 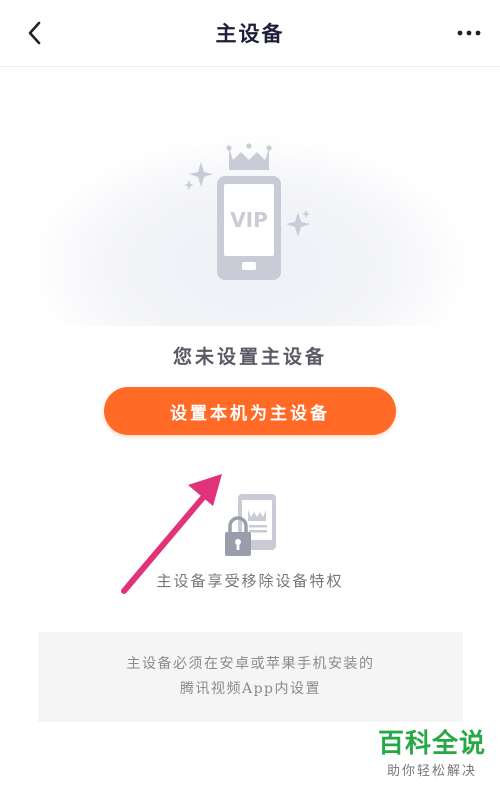 What do you see at coordinates (250, 689) in the screenshot?
I see `notice-line-2: 腾讯视频App内设置` at bounding box center [250, 689].